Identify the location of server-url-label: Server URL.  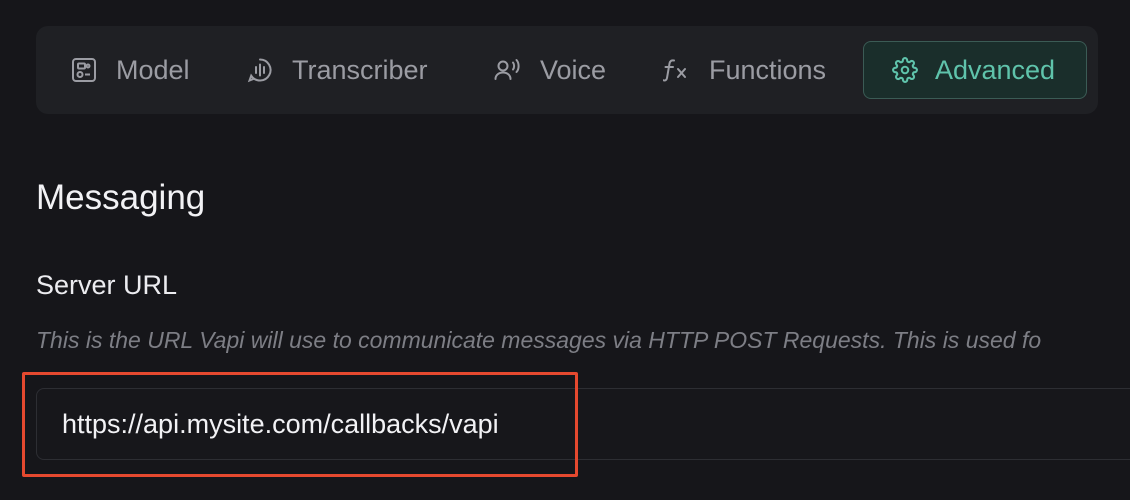
(107, 285).